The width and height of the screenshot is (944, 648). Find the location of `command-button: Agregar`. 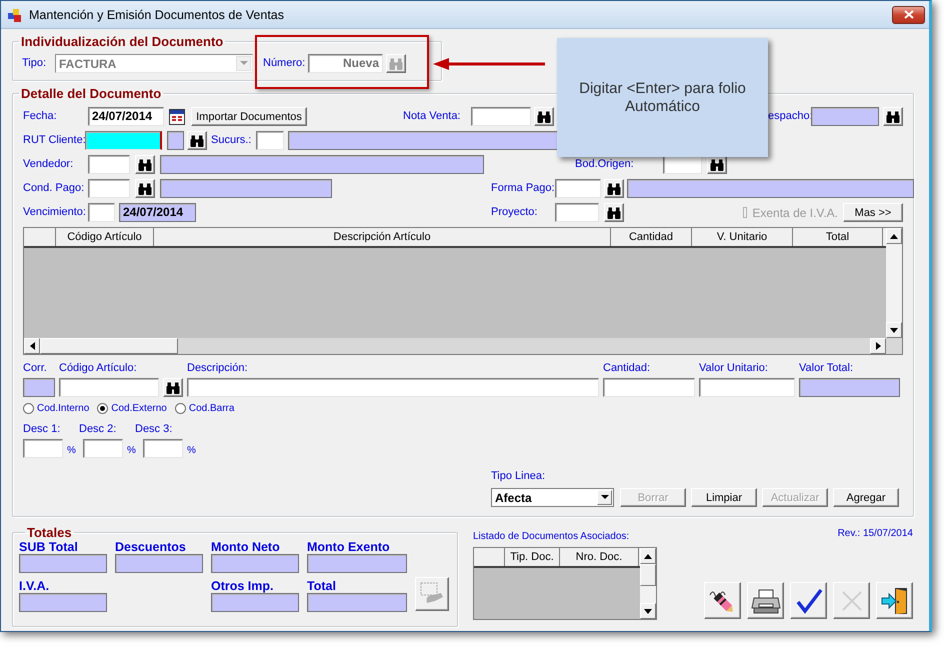

command-button: Agregar is located at coordinates (866, 497).